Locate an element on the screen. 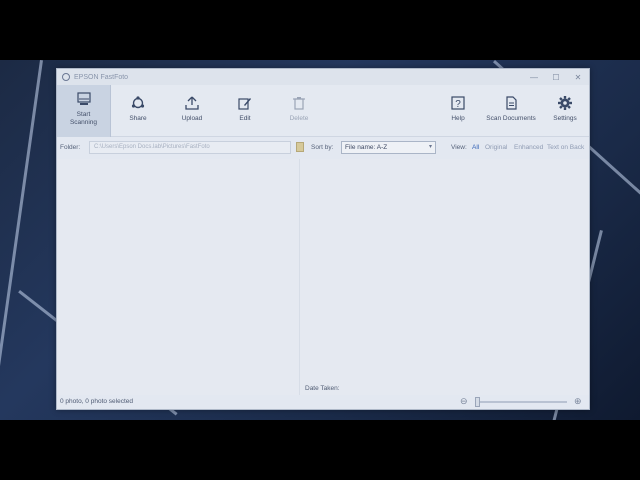 The width and height of the screenshot is (640, 480). view-enhanced-option: Enhanced is located at coordinates (528, 147).